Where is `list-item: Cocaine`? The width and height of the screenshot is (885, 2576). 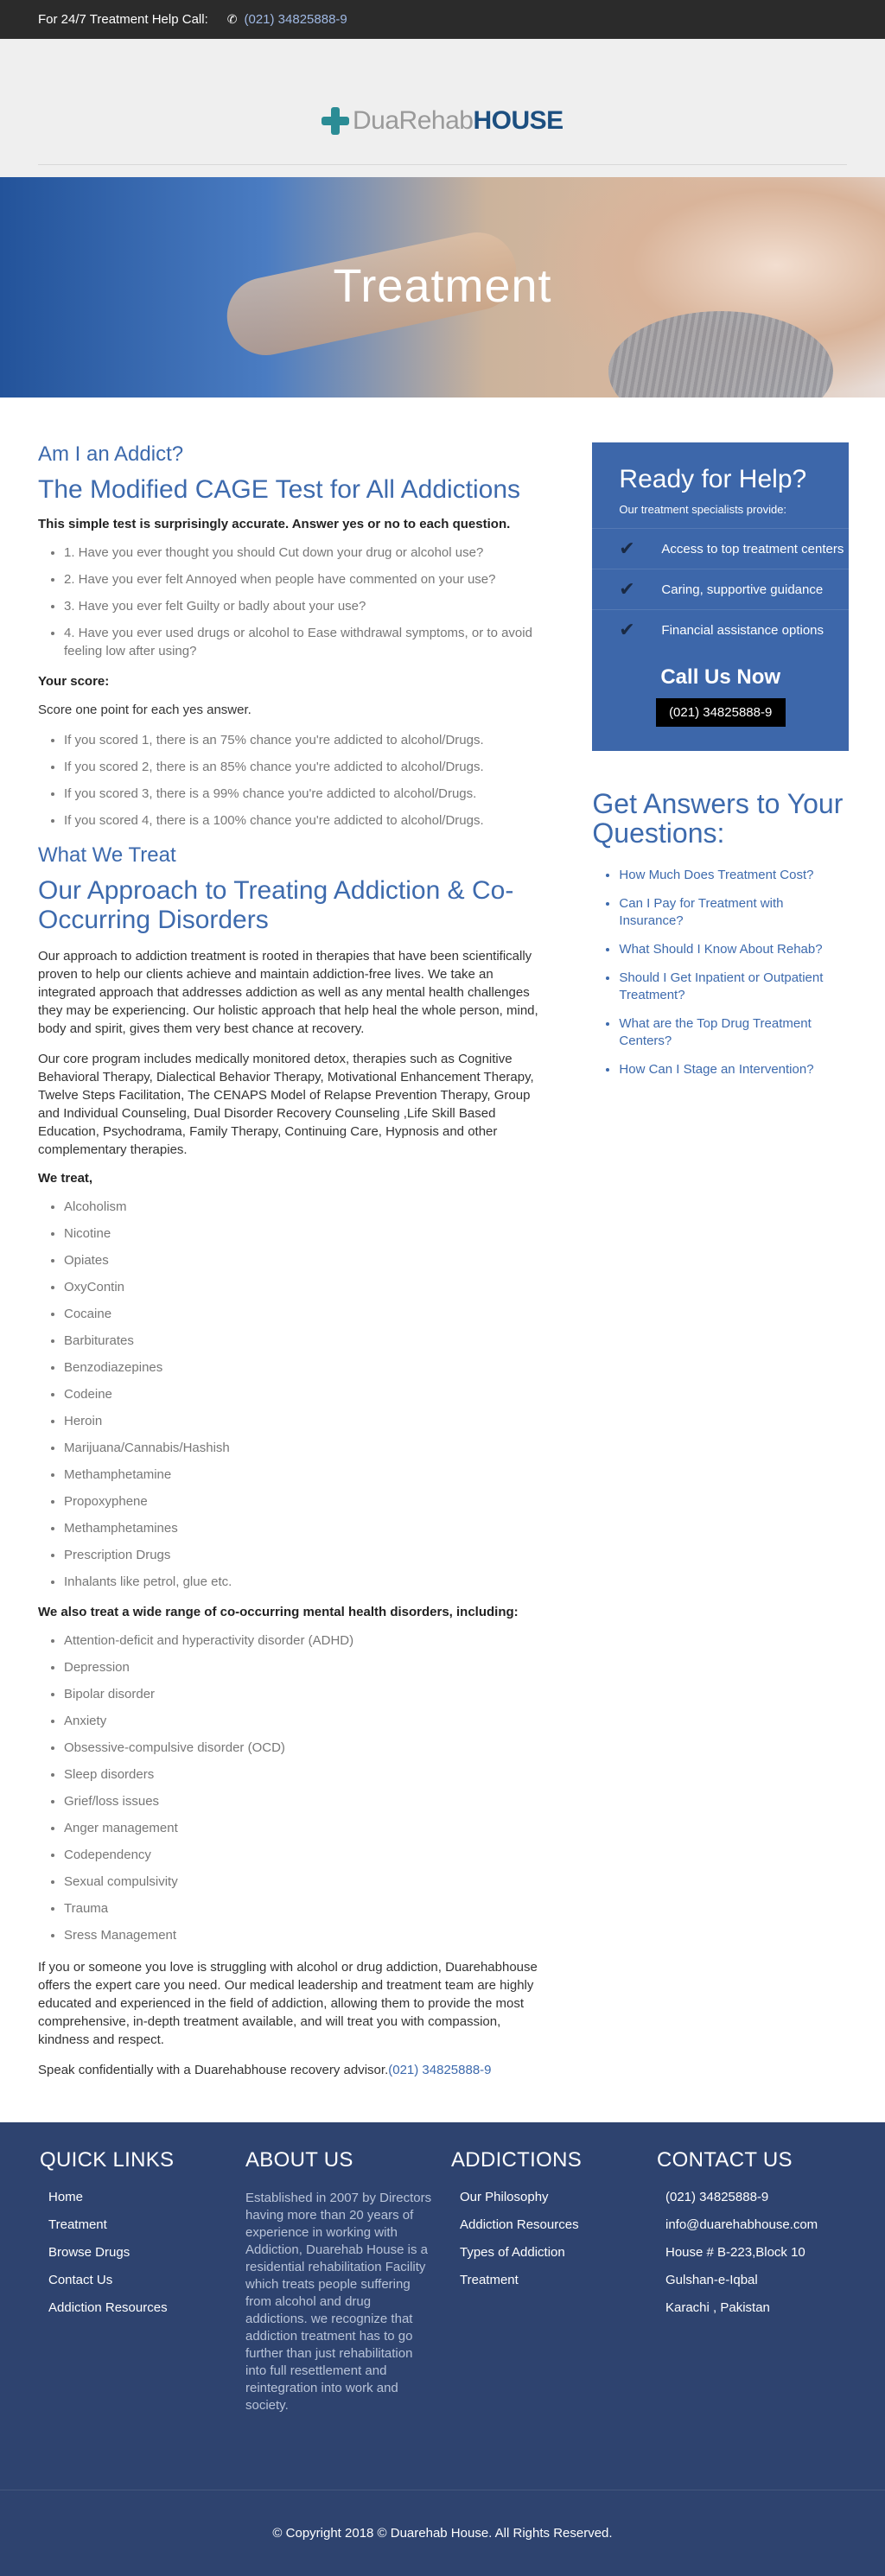 list-item: Cocaine is located at coordinates (305, 1314).